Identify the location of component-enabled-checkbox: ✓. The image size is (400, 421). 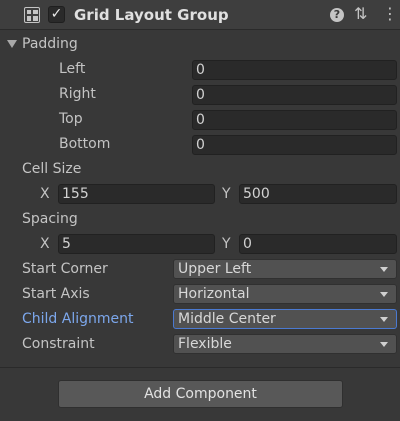
(56, 14).